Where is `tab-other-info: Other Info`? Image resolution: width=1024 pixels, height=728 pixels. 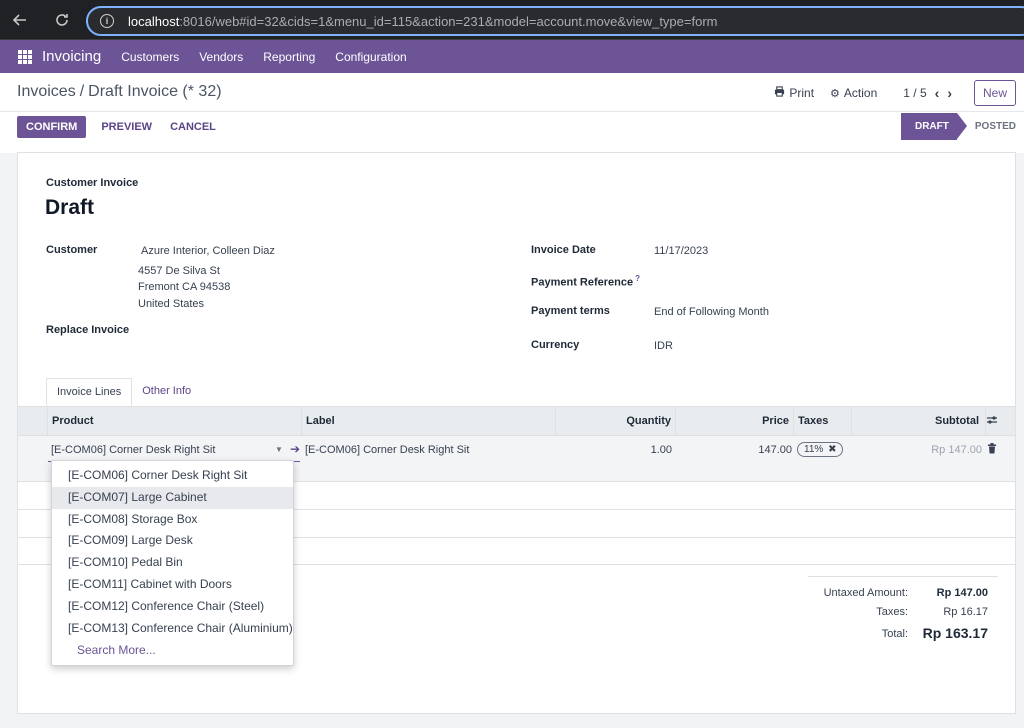 tab-other-info: Other Info is located at coordinates (166, 392).